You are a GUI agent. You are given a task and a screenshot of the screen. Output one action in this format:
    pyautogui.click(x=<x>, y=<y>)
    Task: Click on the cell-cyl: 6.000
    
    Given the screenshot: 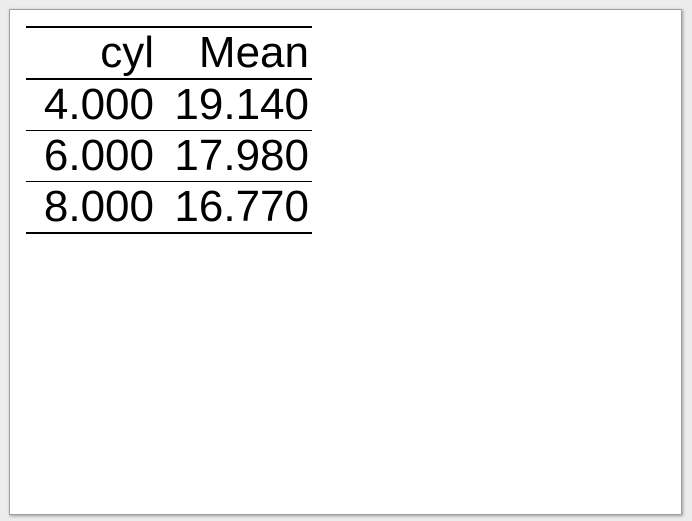 What is the action you would take?
    pyautogui.click(x=98, y=155)
    